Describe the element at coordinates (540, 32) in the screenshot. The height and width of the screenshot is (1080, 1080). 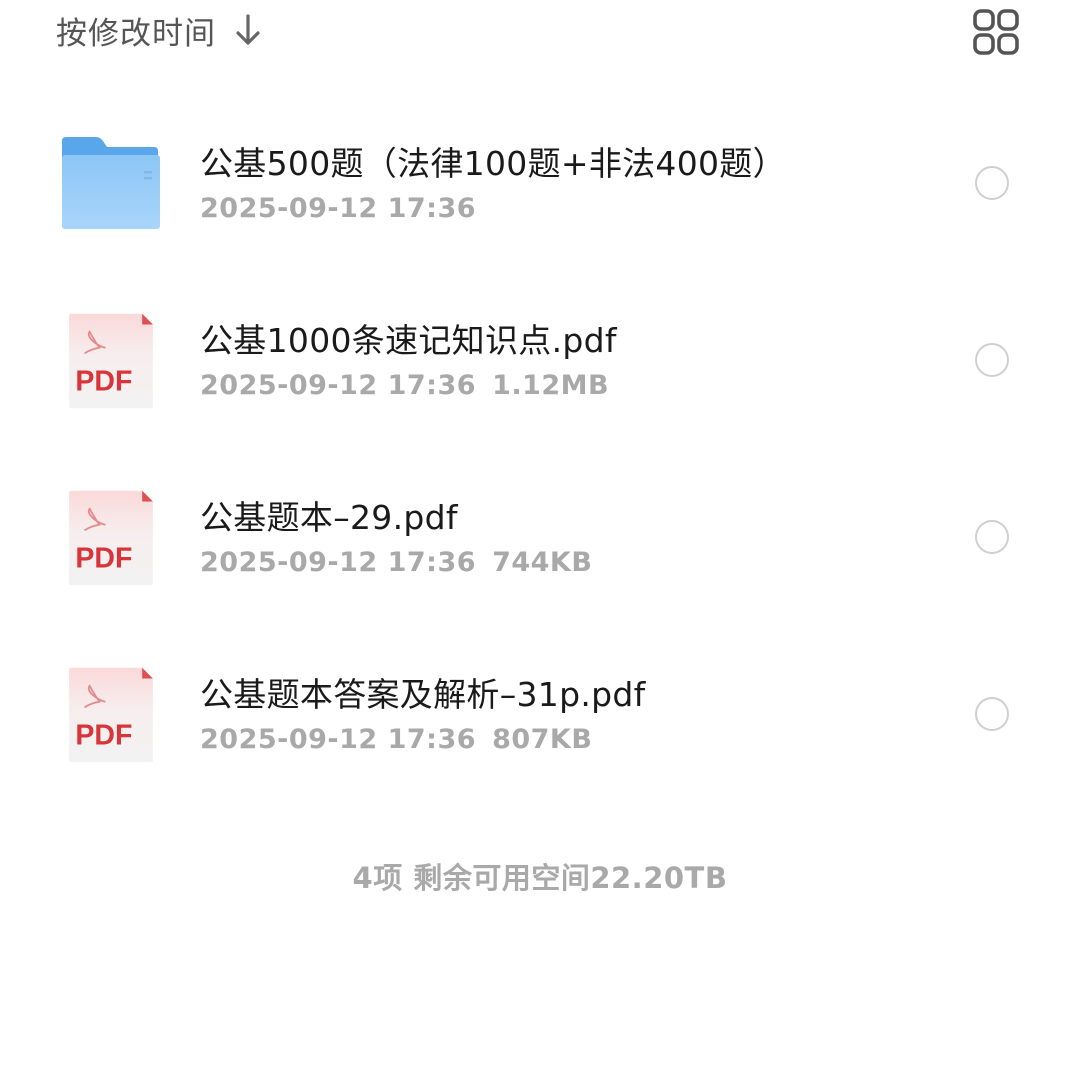
I see `toolbar: 按修改时间` at that location.